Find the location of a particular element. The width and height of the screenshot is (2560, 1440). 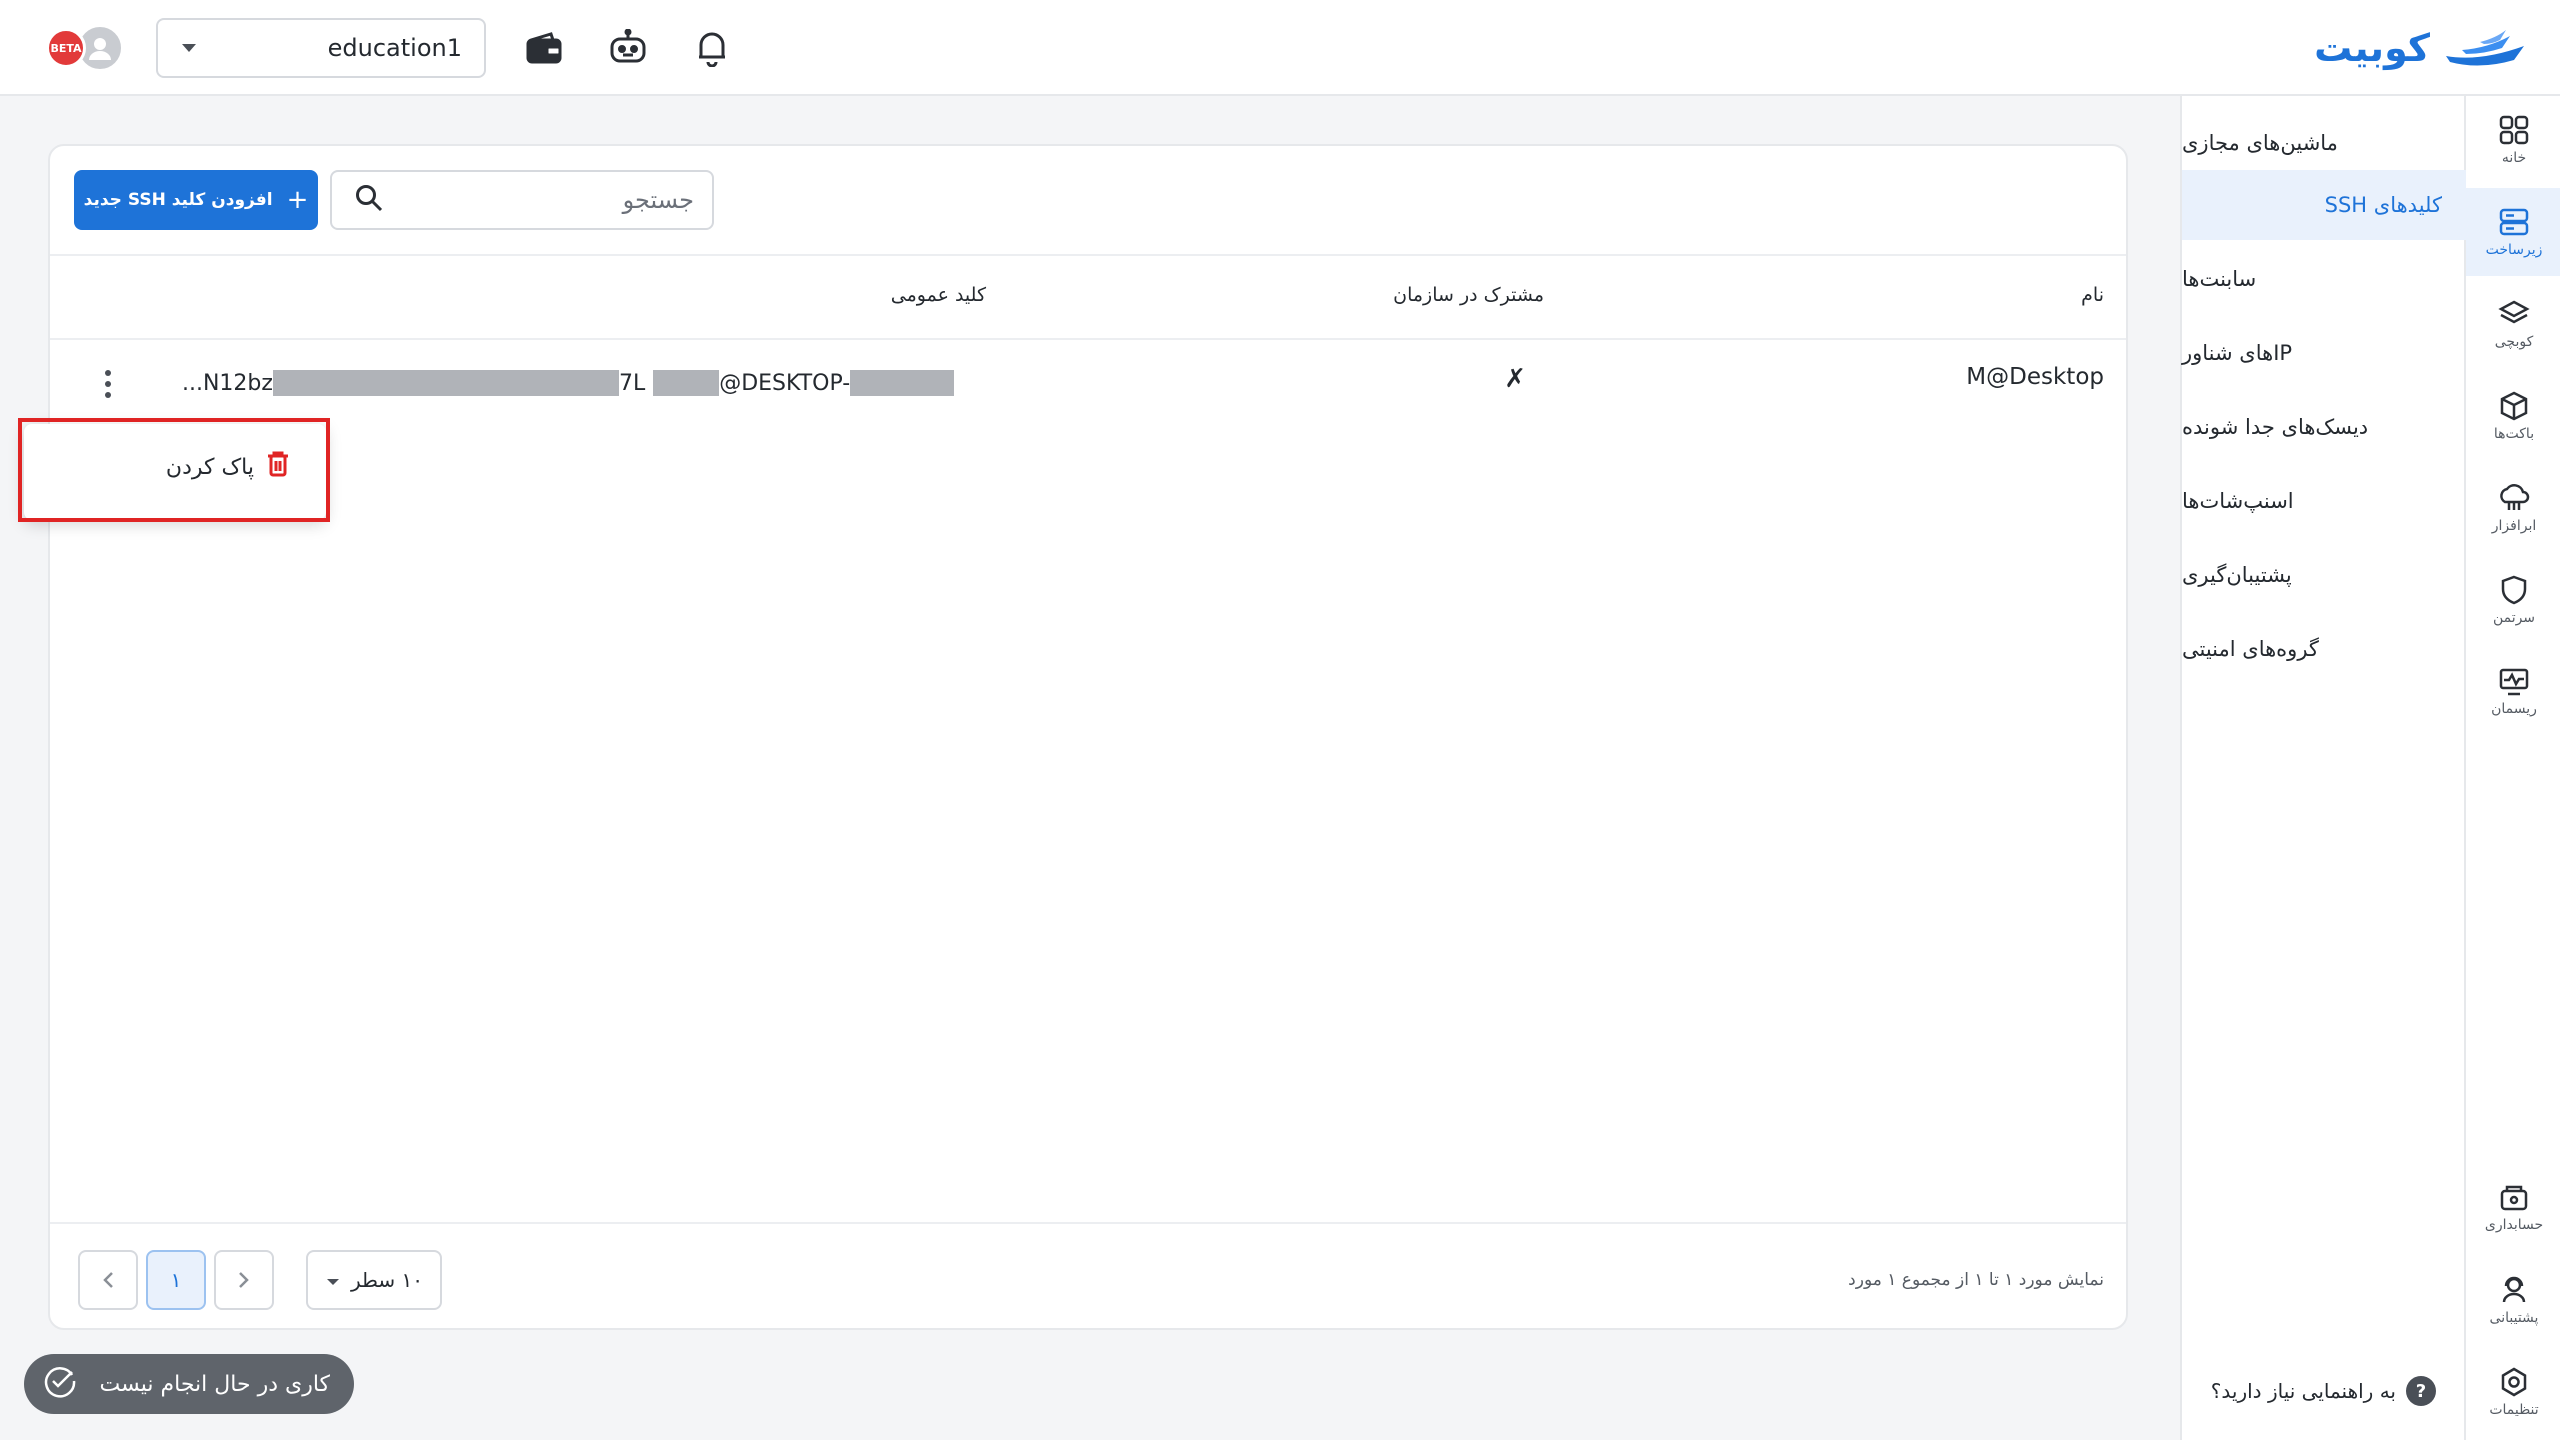

help-text: به راهنمایی نیاز دارید؟ is located at coordinates (2303, 1391).